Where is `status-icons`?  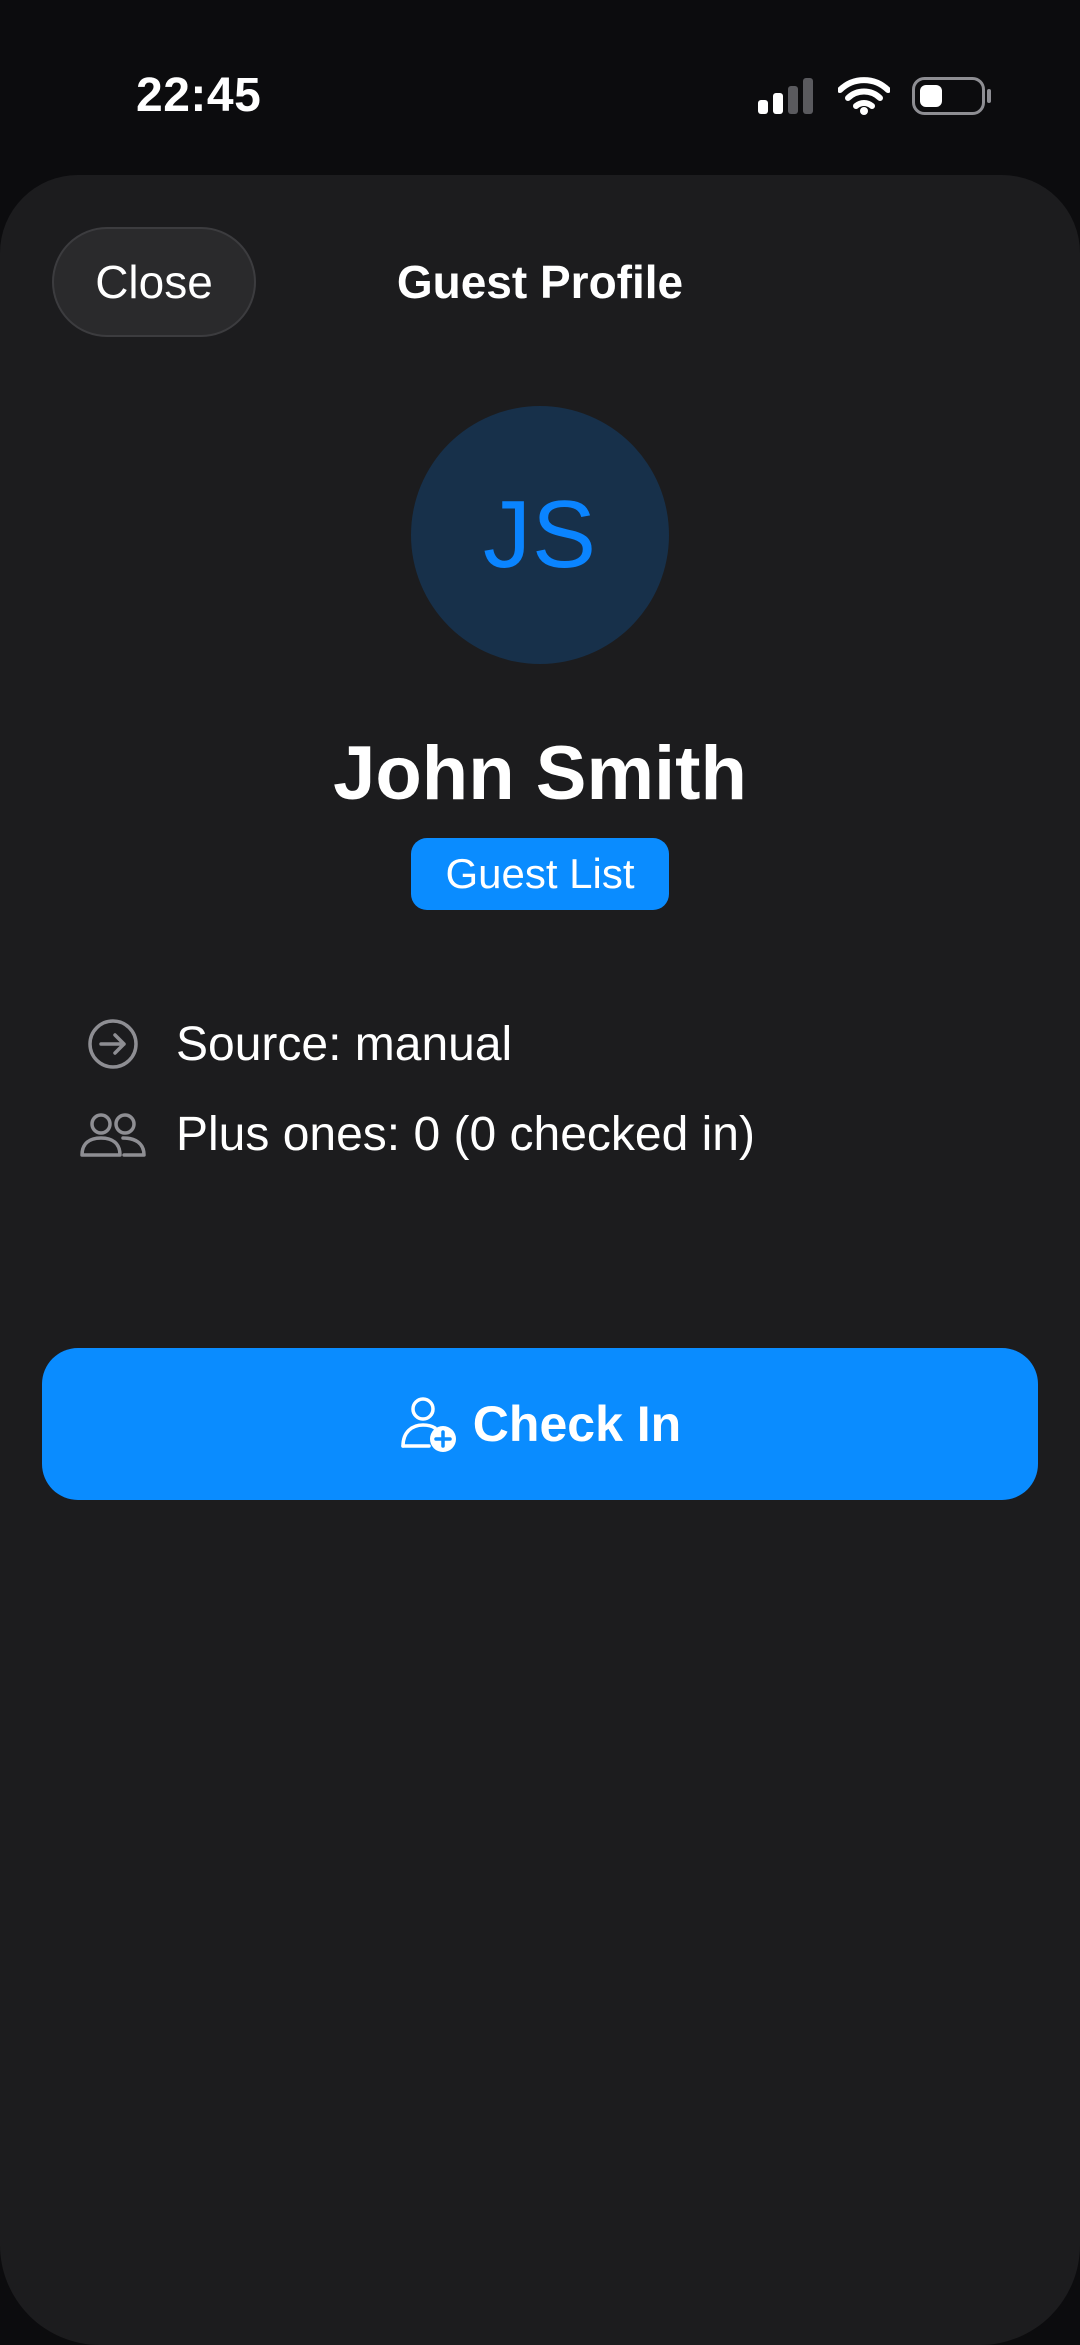
status-icons is located at coordinates (875, 98).